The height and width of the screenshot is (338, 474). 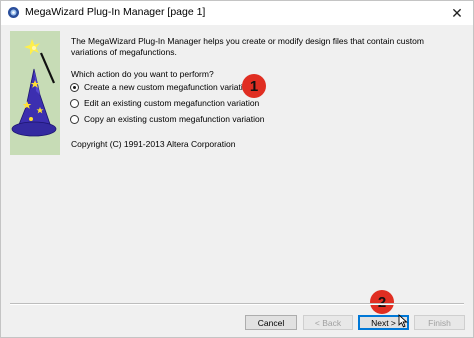 I want to click on mouse-cursor-icon, so click(x=403, y=321).